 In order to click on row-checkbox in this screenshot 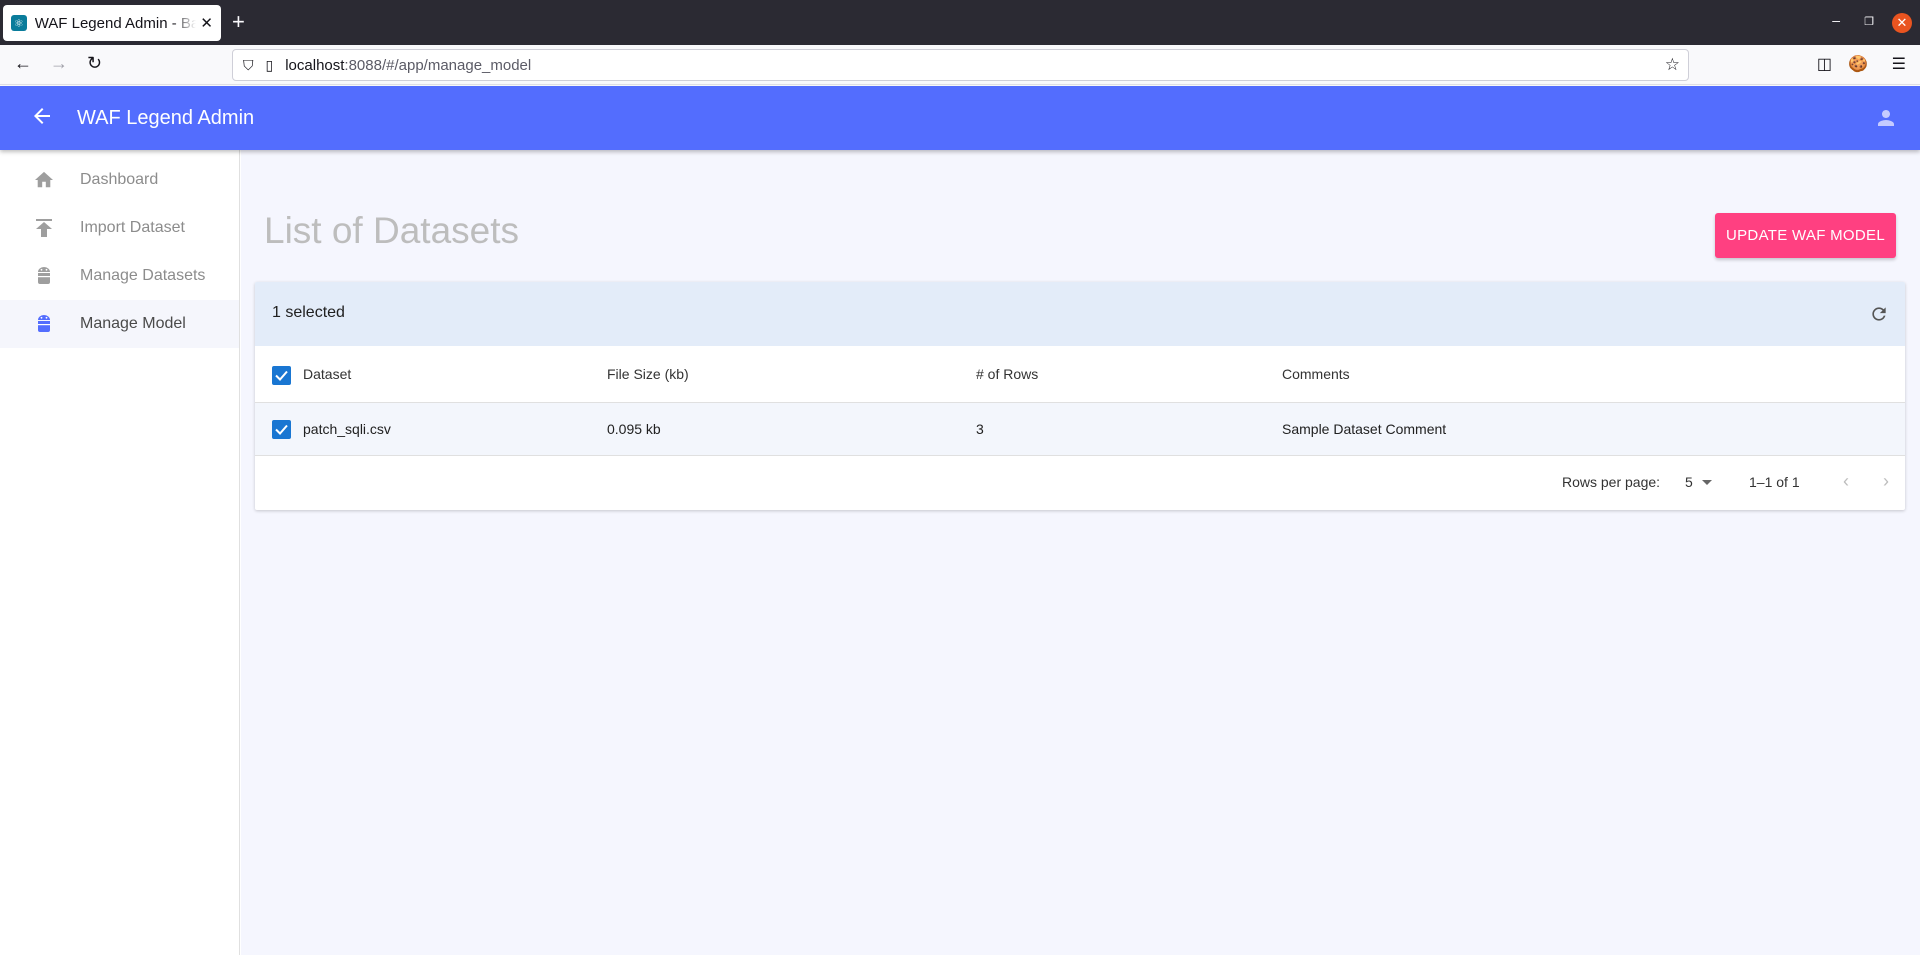, I will do `click(281, 429)`.